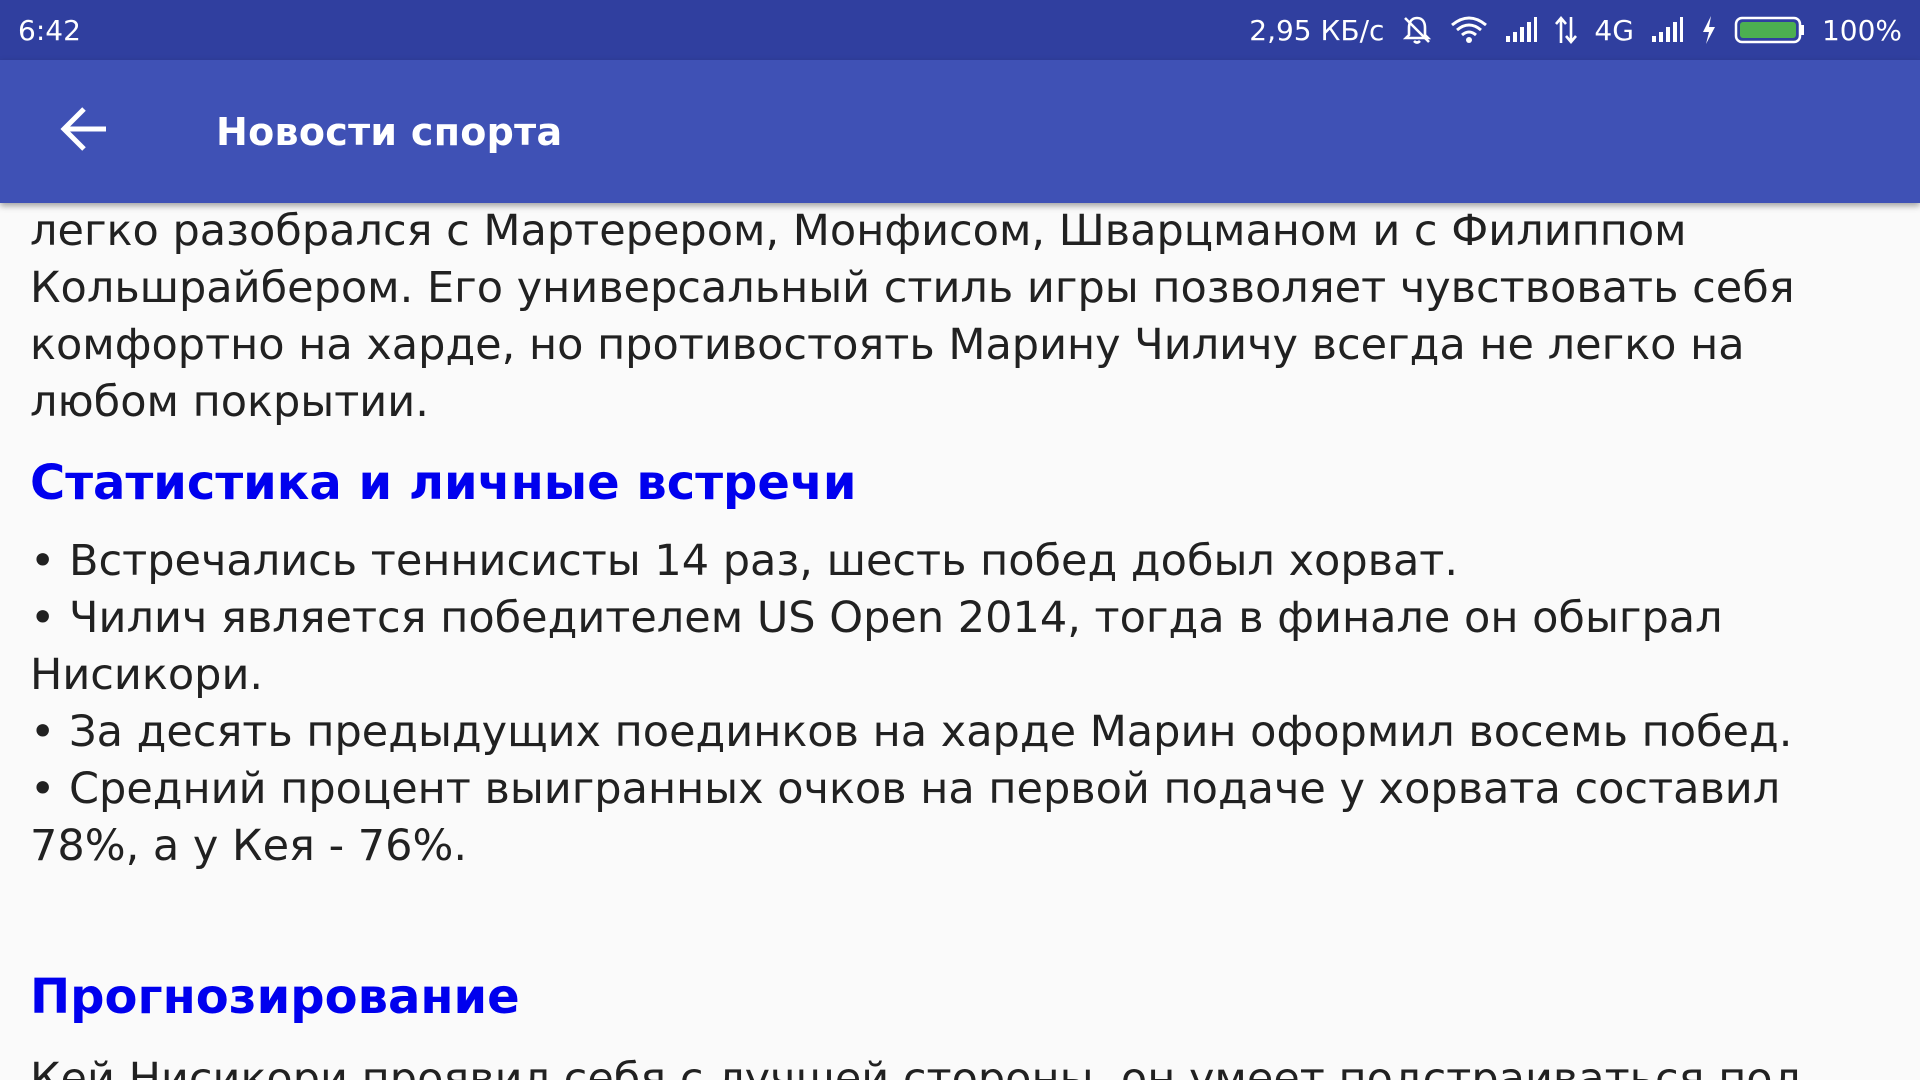 The image size is (1920, 1080). I want to click on wifi-icon, so click(1469, 30).